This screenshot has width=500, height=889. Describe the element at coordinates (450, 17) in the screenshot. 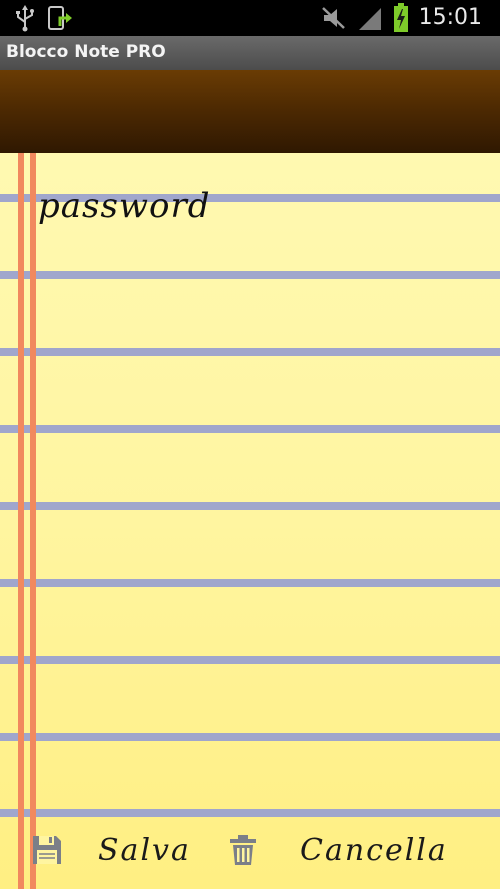

I see `status-time: 15:01` at that location.